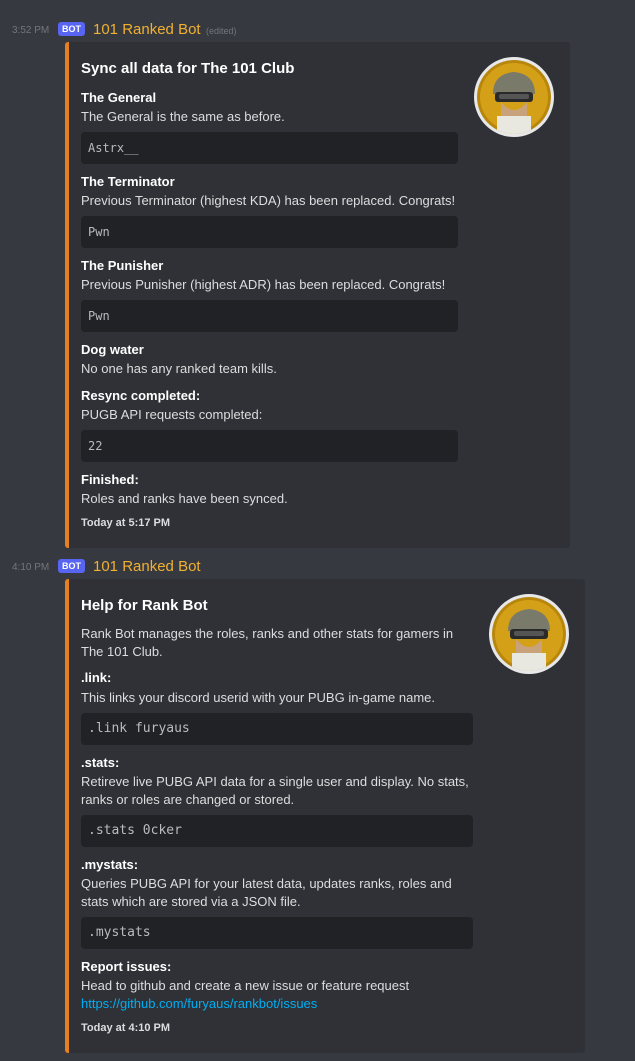 This screenshot has height=1061, width=635. Describe the element at coordinates (31, 30) in the screenshot. I see `message-timestamp: 3:52 PM` at that location.